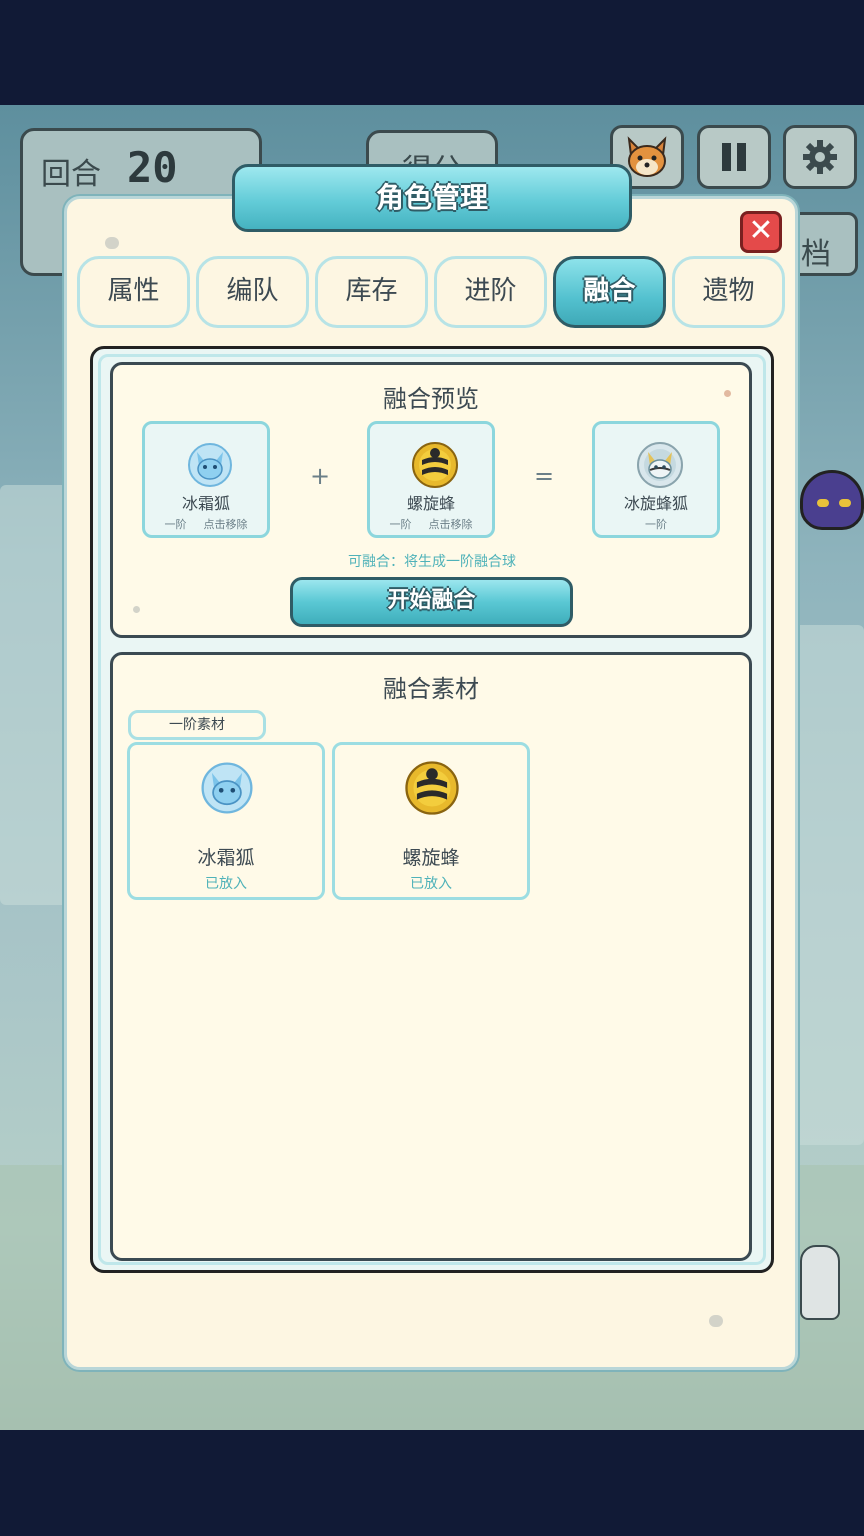 The width and height of the screenshot is (864, 1536). Describe the element at coordinates (832, 500) in the screenshot. I see `enemy-slime` at that location.